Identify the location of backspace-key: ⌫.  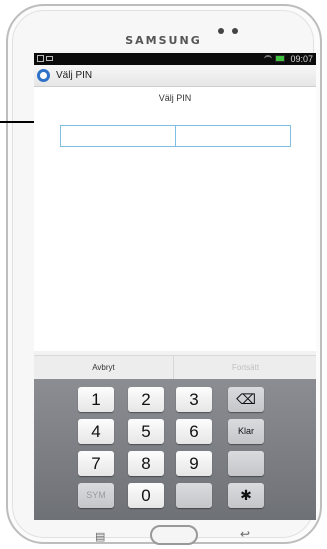
(246, 399).